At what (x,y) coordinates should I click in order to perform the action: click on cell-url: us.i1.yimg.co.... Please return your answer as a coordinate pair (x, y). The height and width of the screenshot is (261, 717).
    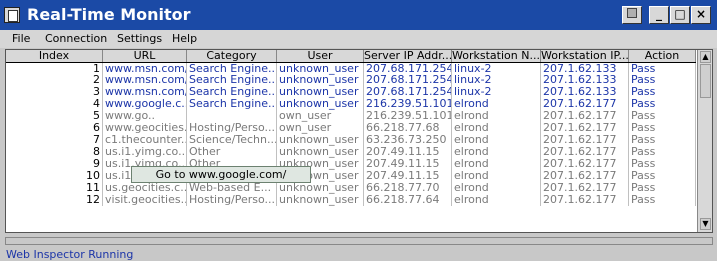
    Looking at the image, I should click on (145, 152).